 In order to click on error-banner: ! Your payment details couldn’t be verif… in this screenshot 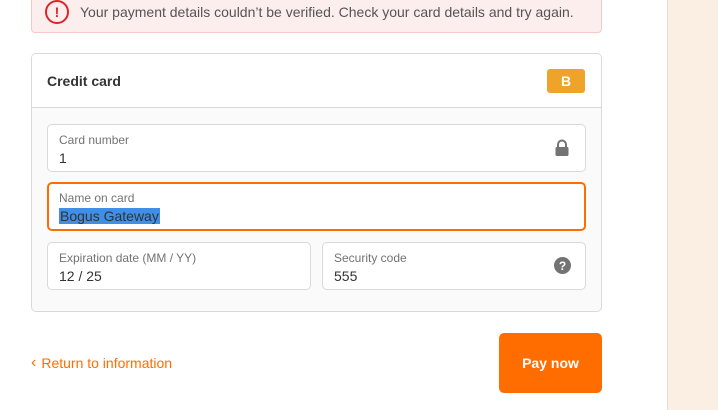, I will do `click(316, 16)`.